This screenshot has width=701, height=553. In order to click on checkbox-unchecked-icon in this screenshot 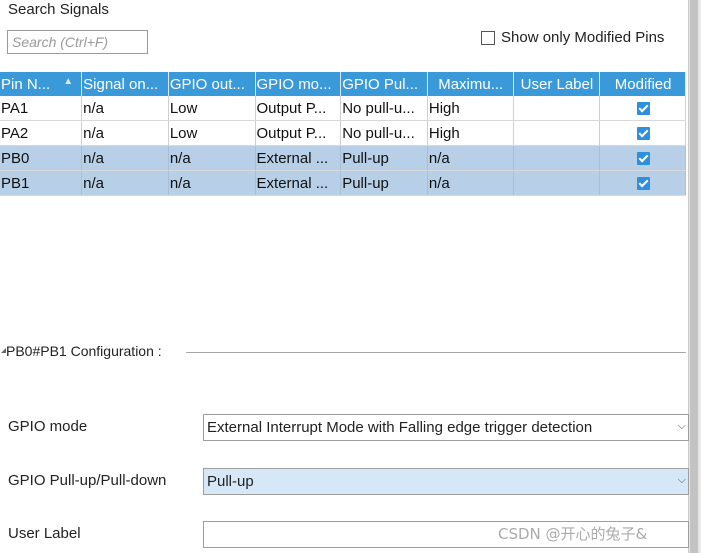, I will do `click(488, 37)`.